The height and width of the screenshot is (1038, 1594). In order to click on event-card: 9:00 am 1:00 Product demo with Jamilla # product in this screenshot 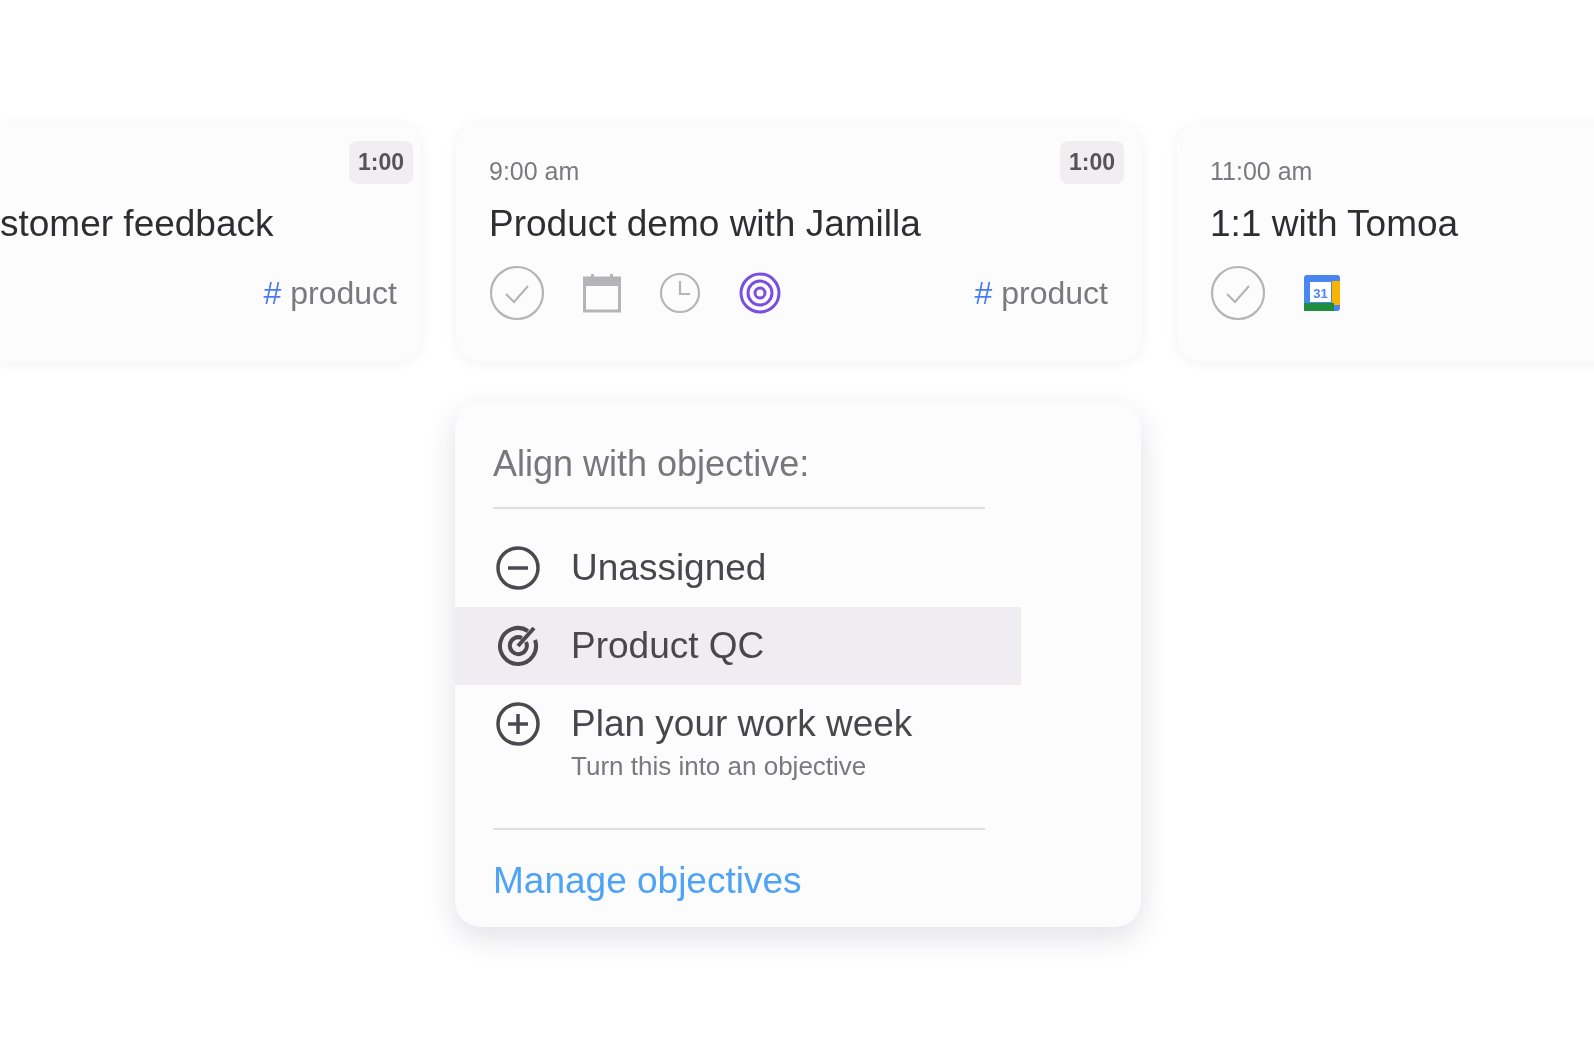, I will do `click(799, 242)`.